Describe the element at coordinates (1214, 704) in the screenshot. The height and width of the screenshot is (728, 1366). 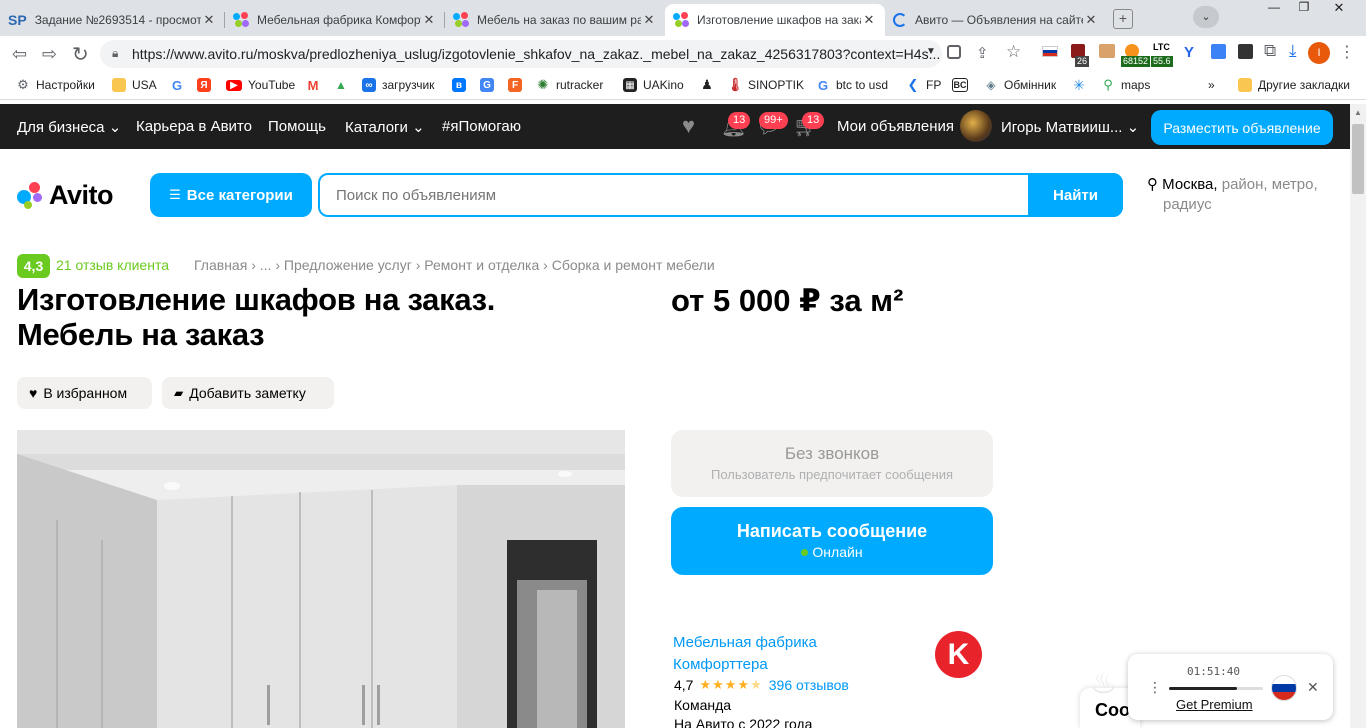
I see `get-premium-link: Get Premium` at that location.